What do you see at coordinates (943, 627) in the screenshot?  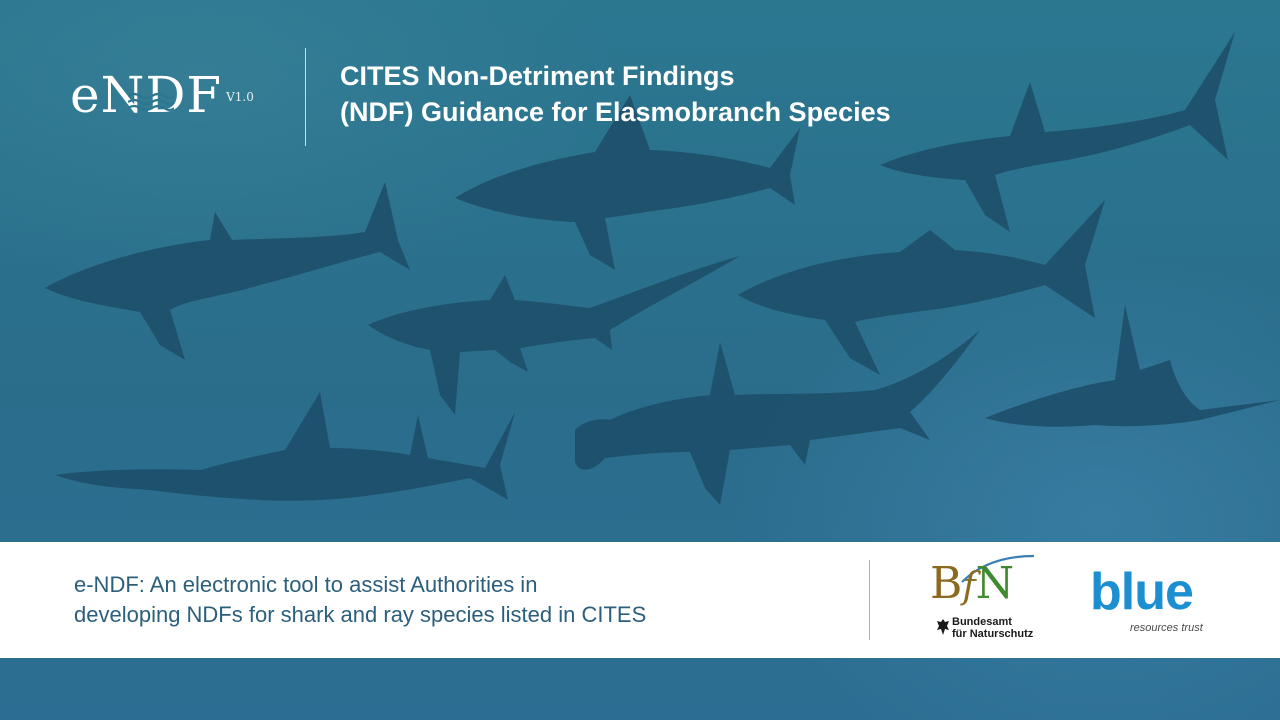 I see `eagle-icon` at bounding box center [943, 627].